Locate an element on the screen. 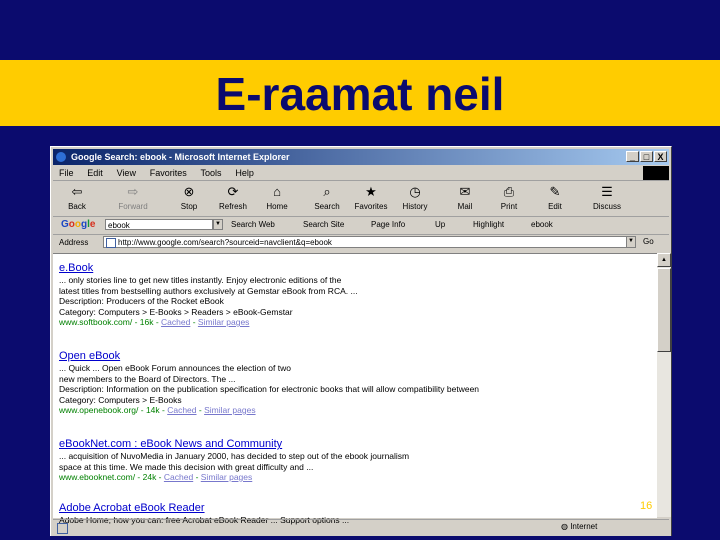  internet-explorer-icon is located at coordinates (61, 157).